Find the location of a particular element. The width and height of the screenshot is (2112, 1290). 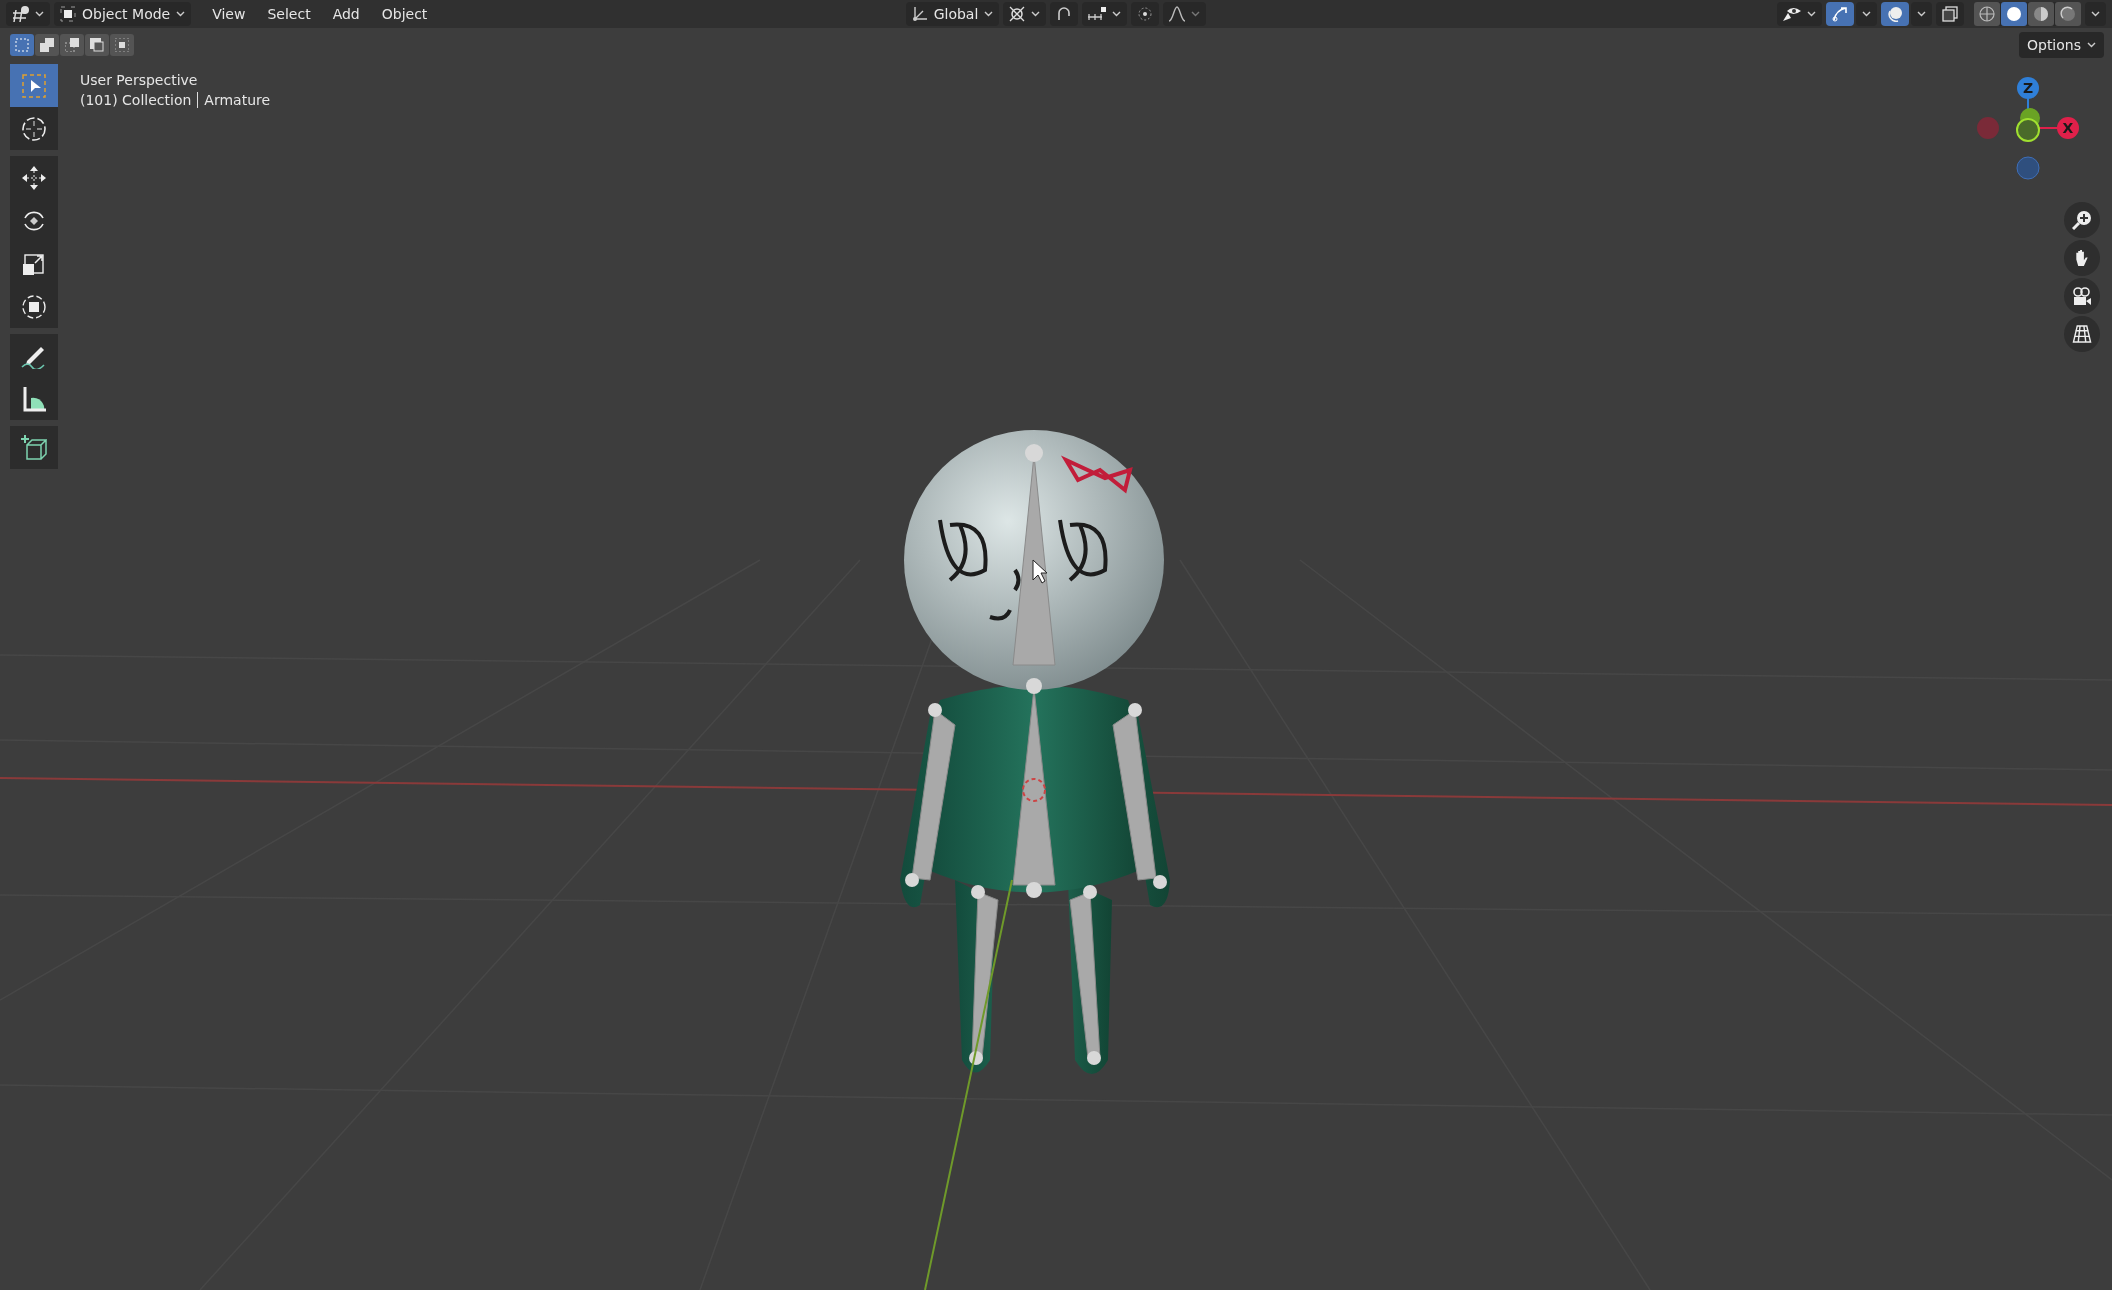

overlays-toggle is located at coordinates (1895, 14).